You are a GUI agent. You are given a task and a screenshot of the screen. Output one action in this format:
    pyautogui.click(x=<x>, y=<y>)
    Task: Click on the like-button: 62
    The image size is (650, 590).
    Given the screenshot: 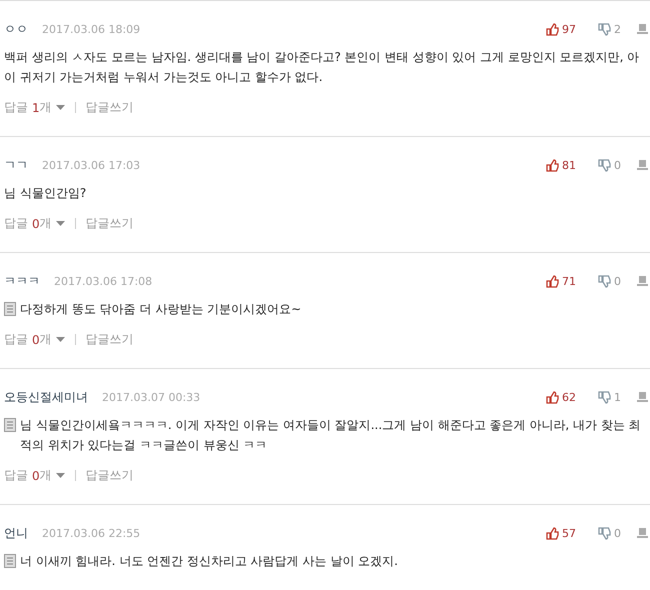 What is the action you would take?
    pyautogui.click(x=561, y=397)
    